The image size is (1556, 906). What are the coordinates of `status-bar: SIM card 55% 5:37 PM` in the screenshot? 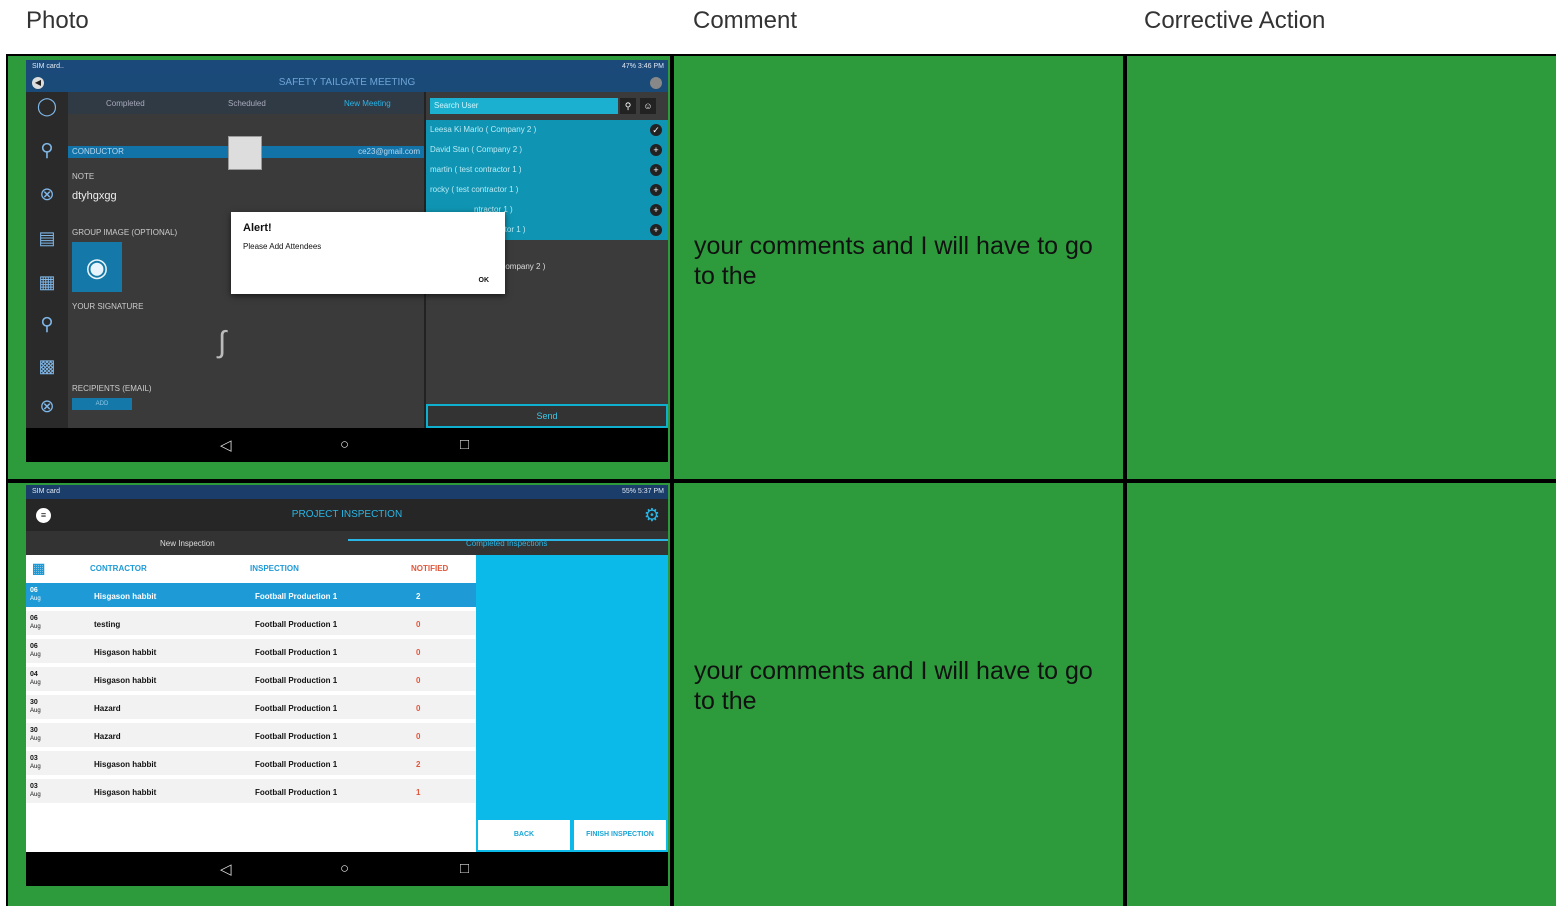 It's located at (347, 492).